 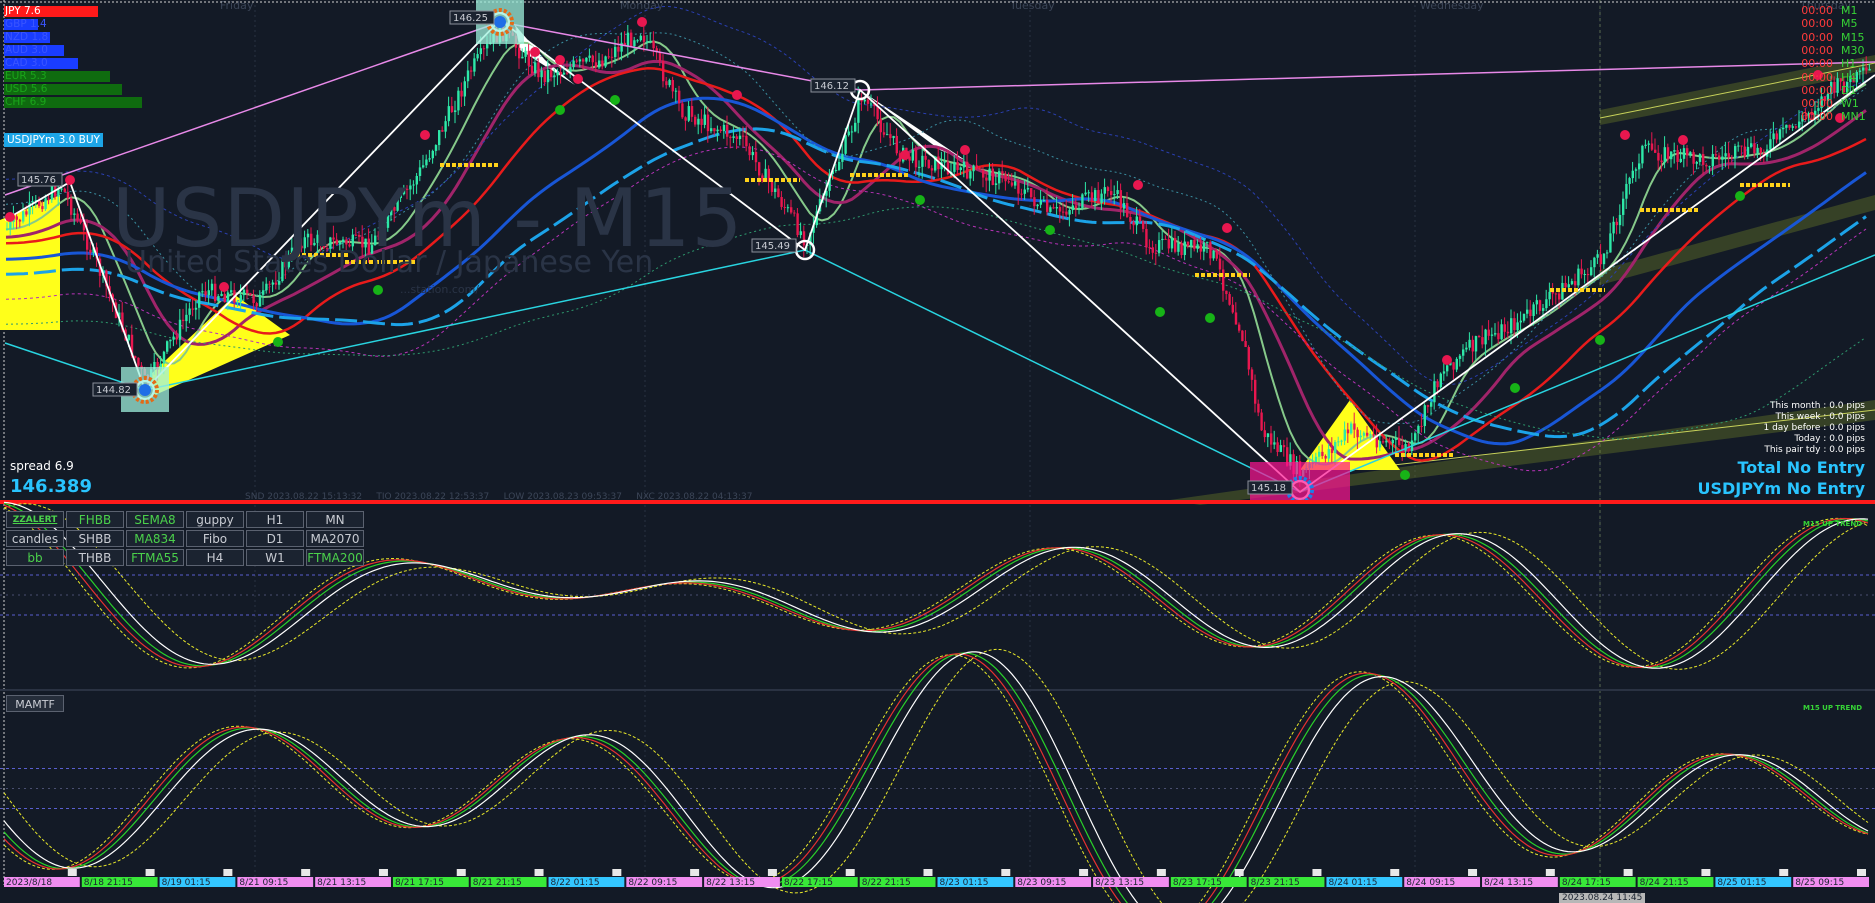 What do you see at coordinates (335, 557) in the screenshot?
I see `toggle-ftma200: FTMA200` at bounding box center [335, 557].